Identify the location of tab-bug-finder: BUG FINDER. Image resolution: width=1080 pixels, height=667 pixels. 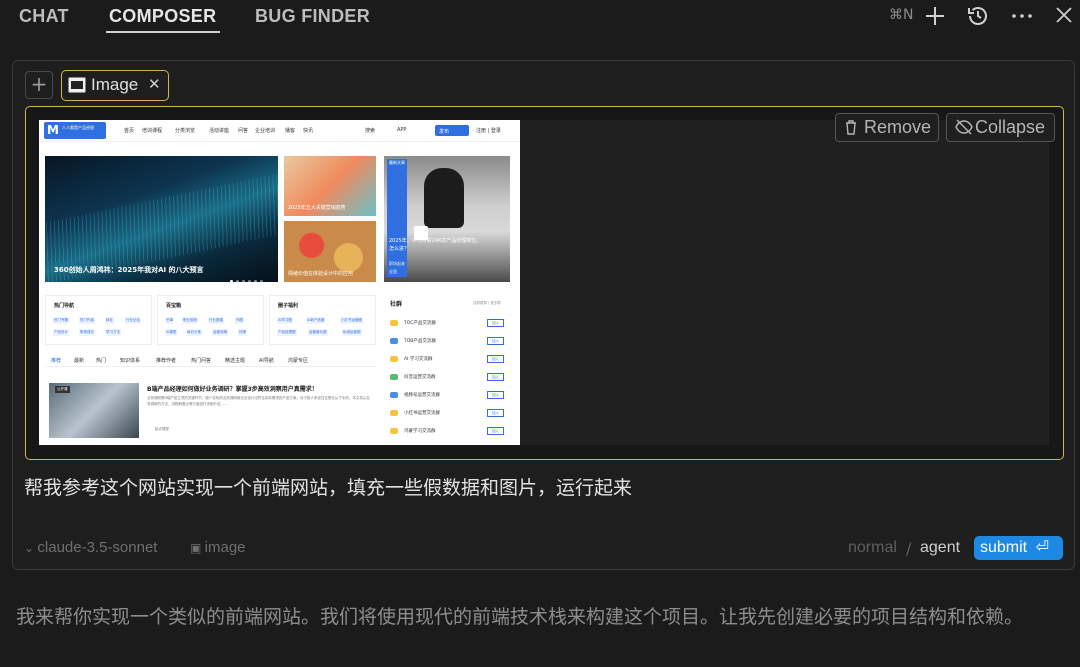
(312, 16).